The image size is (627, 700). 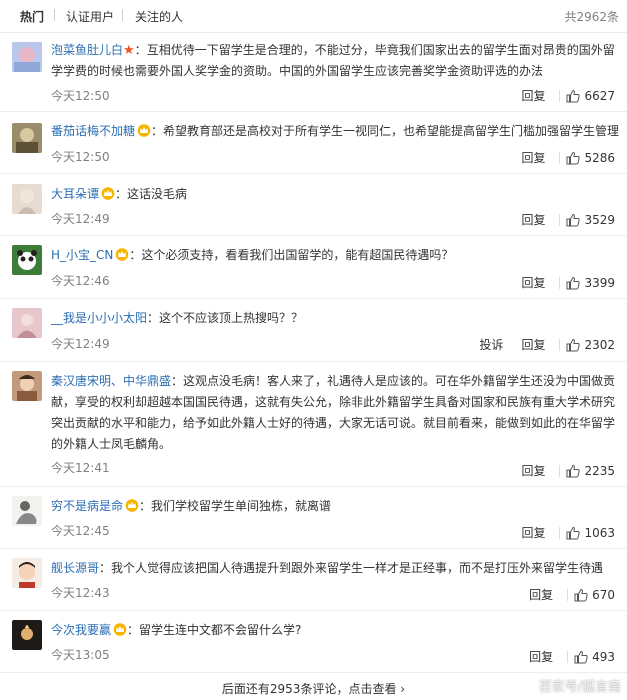 What do you see at coordinates (90, 16) in the screenshot?
I see `tab-verified-users: 认证用户` at bounding box center [90, 16].